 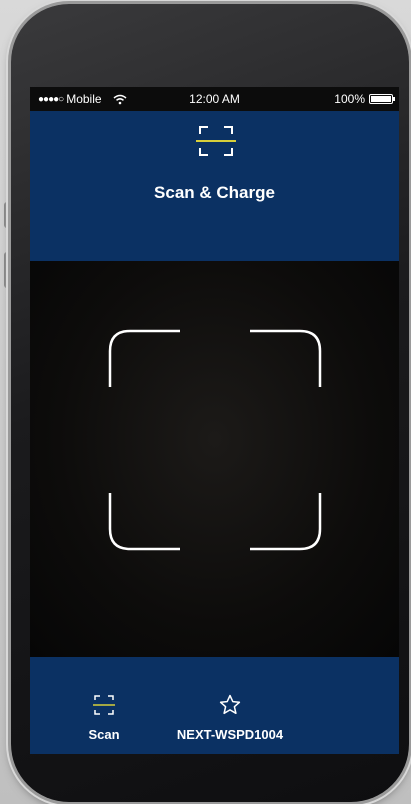 What do you see at coordinates (349, 99) in the screenshot?
I see `battery-percent: 100%` at bounding box center [349, 99].